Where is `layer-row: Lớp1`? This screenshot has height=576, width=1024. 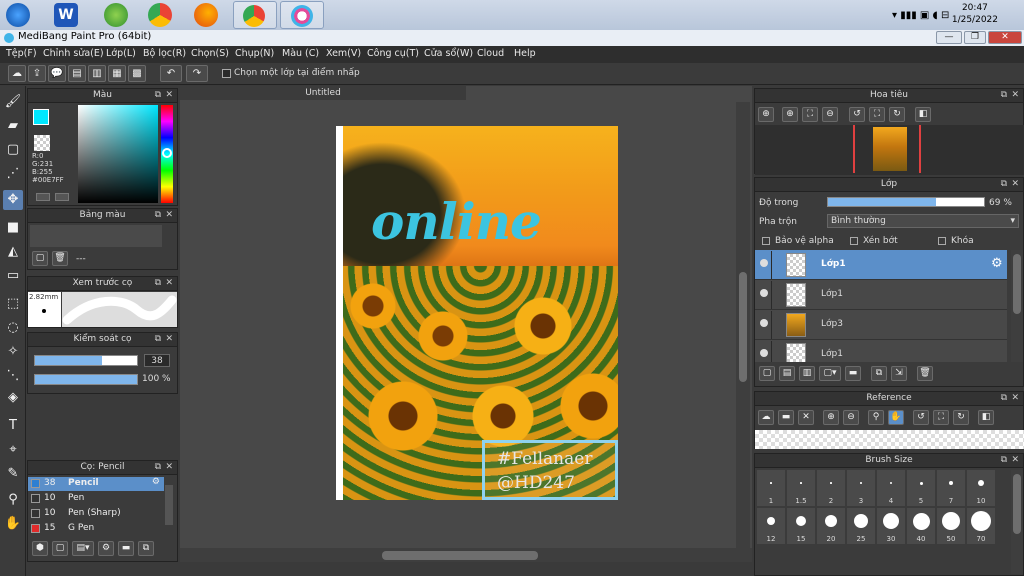
layer-row: Lớp1 is located at coordinates (881, 351).